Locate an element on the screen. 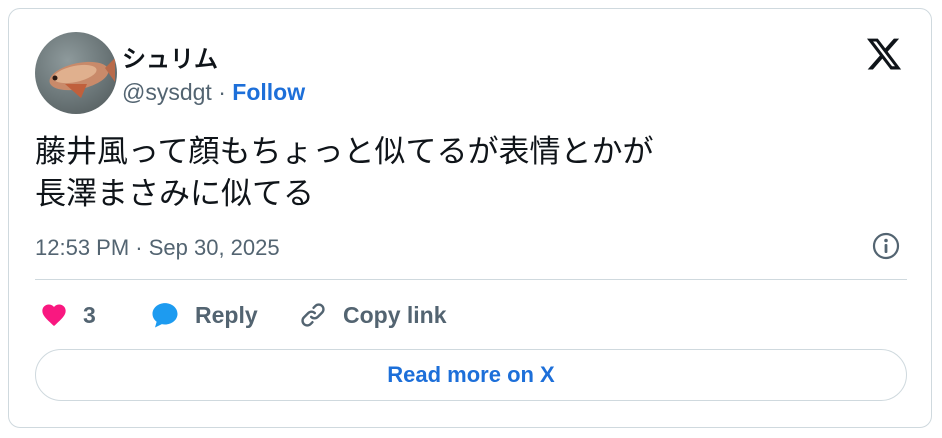 This screenshot has height=438, width=942. reply-bubble-icon is located at coordinates (165, 315).